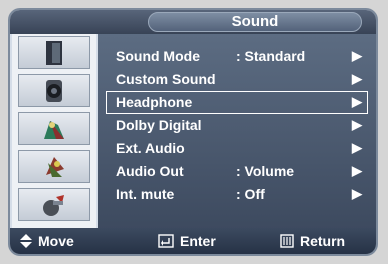 This screenshot has width=388, height=264. What do you see at coordinates (150, 148) in the screenshot?
I see `menu-item-label: Ext. Audio` at bounding box center [150, 148].